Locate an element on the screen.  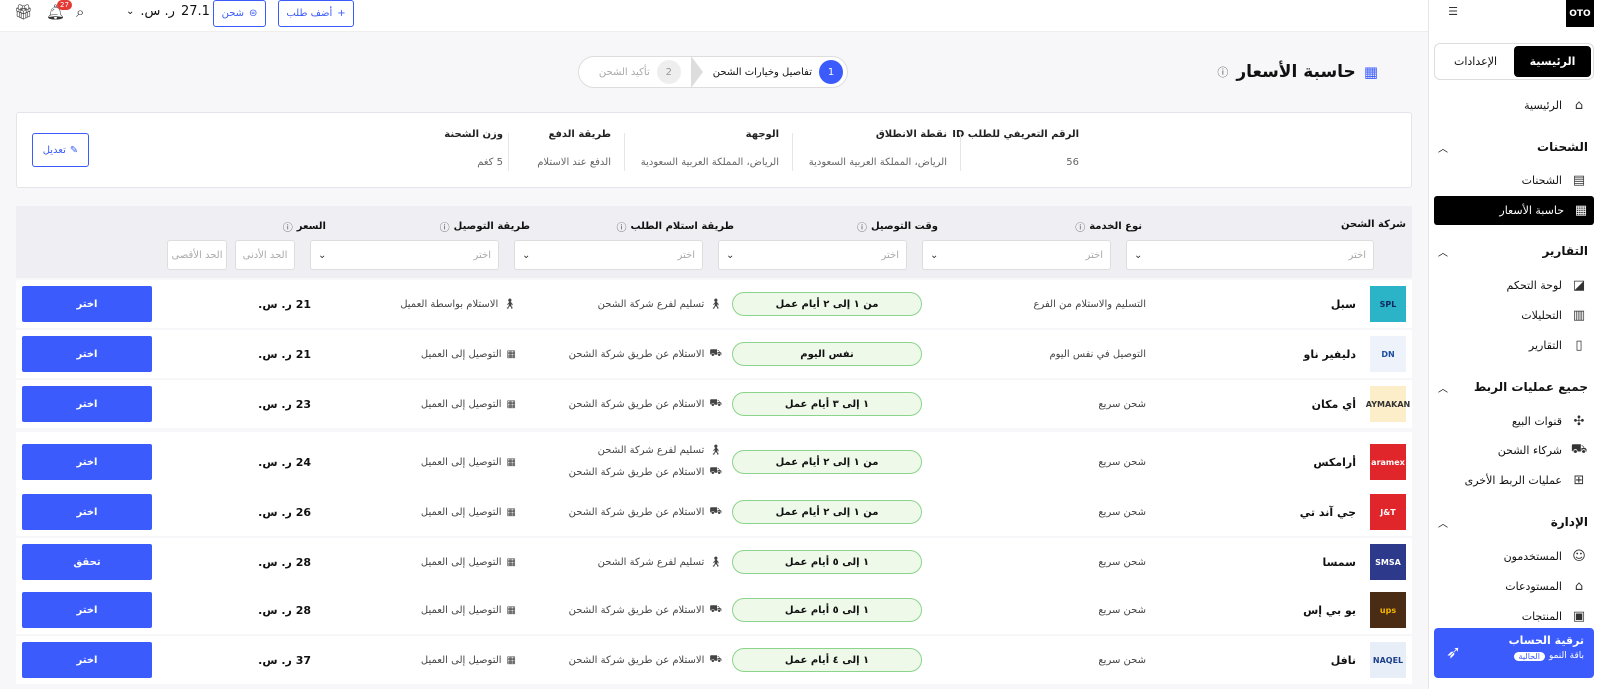
price-min-input: الحد الأدنى is located at coordinates (265, 255).